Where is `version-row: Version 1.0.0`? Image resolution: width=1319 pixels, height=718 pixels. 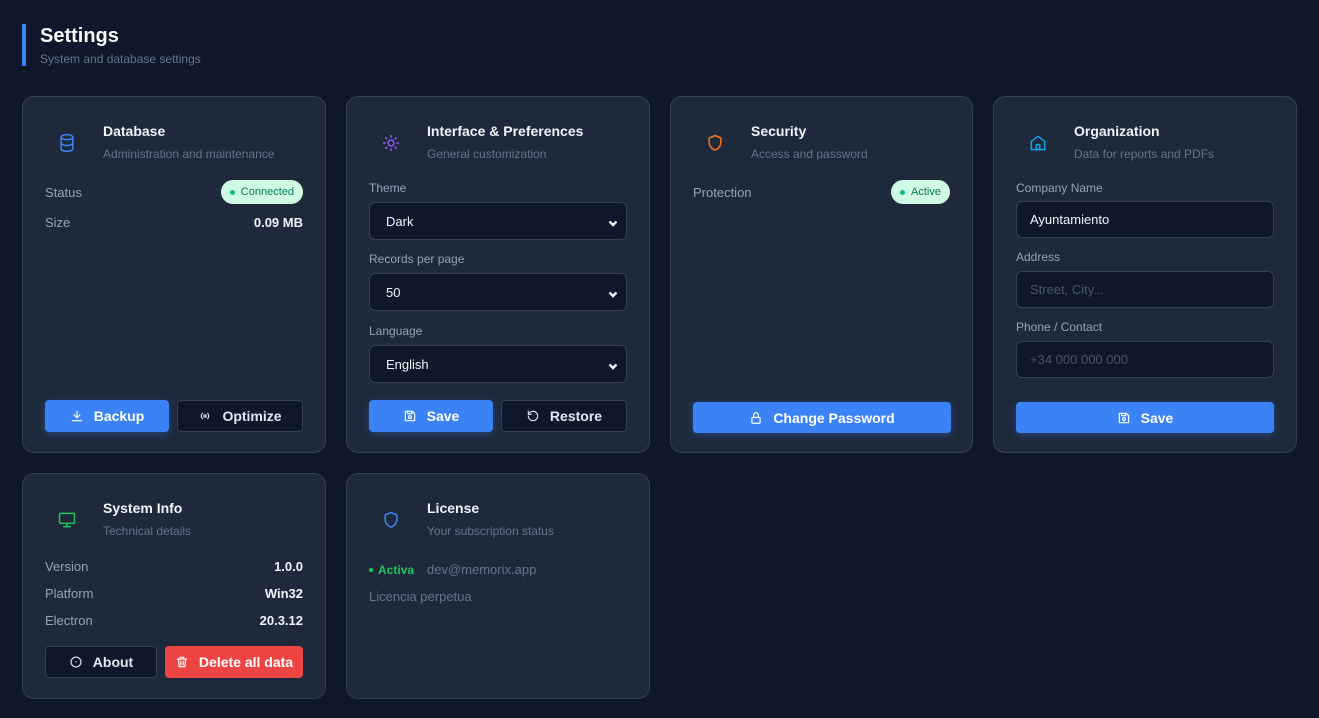
version-row: Version 1.0.0 is located at coordinates (174, 566).